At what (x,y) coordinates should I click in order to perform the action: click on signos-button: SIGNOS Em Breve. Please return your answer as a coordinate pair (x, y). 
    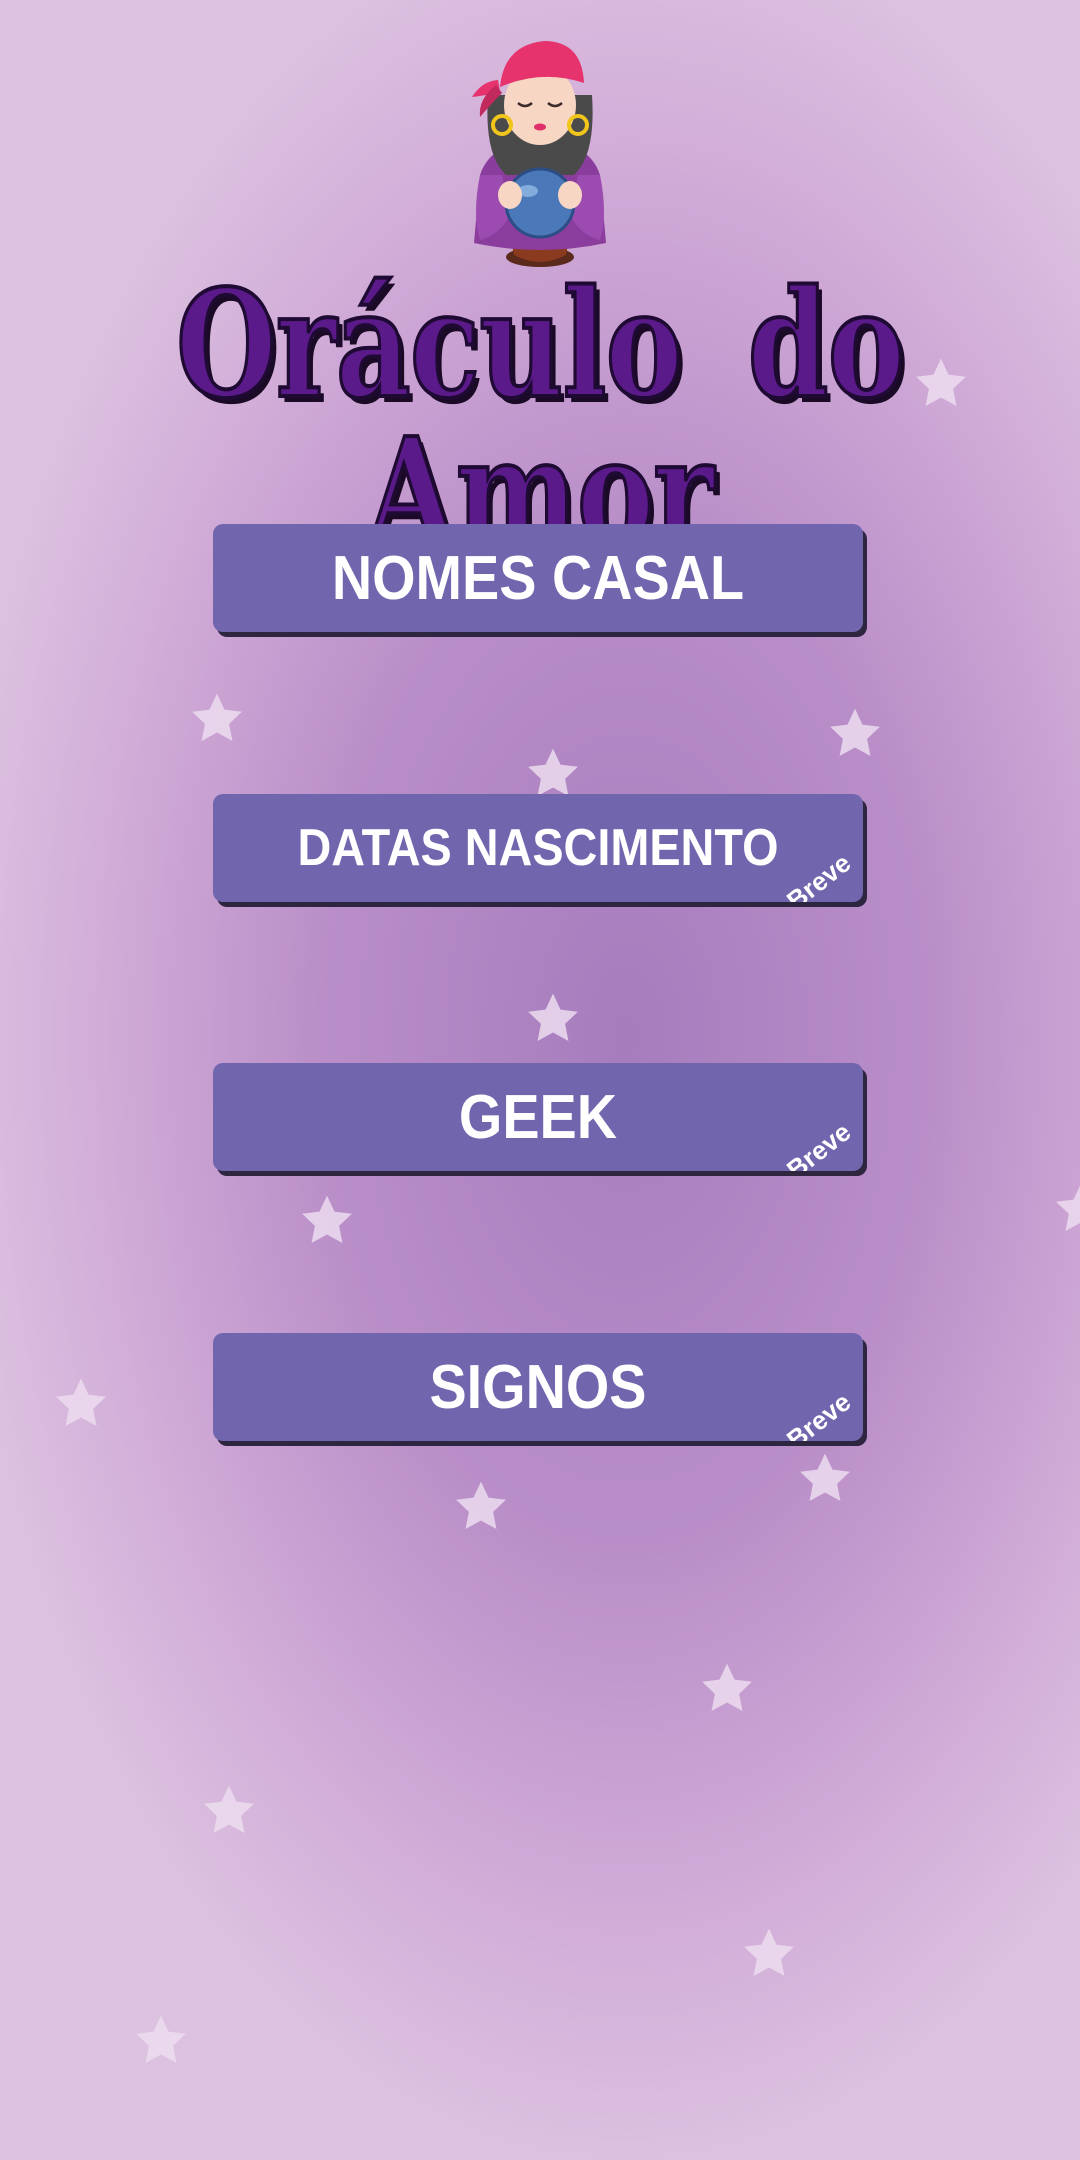
    Looking at the image, I should click on (538, 1387).